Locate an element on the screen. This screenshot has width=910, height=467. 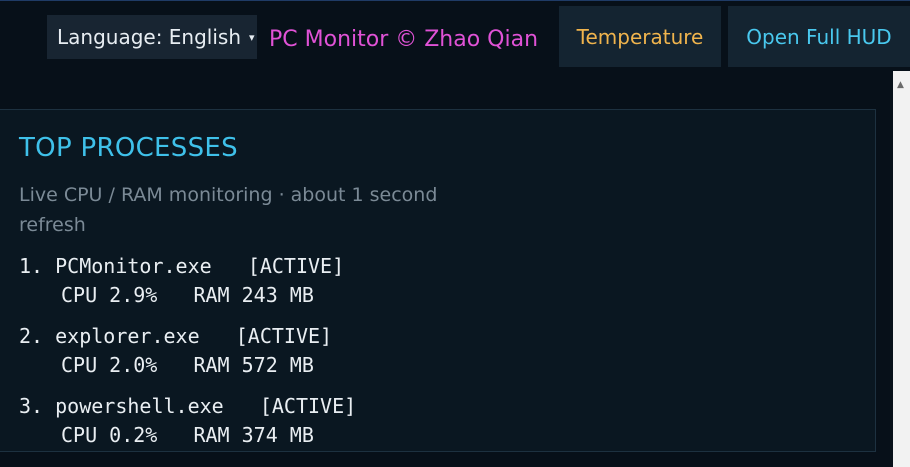
process-name: explorer.exe is located at coordinates (127, 336).